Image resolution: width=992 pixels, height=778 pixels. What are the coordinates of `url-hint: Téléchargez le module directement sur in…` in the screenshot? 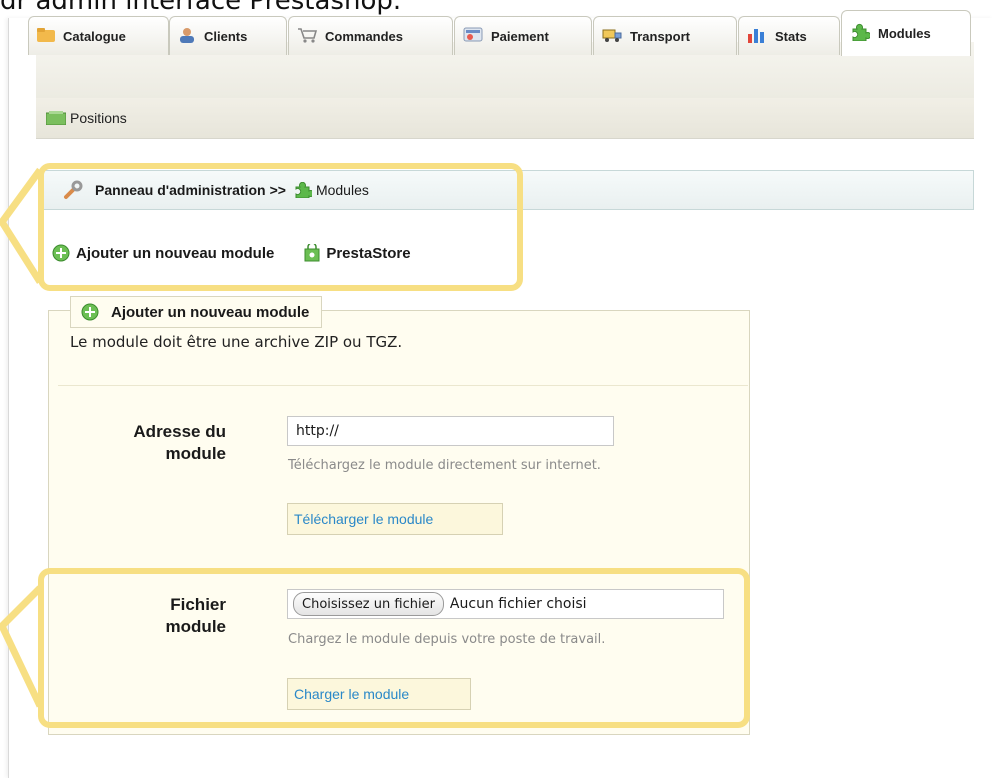 It's located at (444, 465).